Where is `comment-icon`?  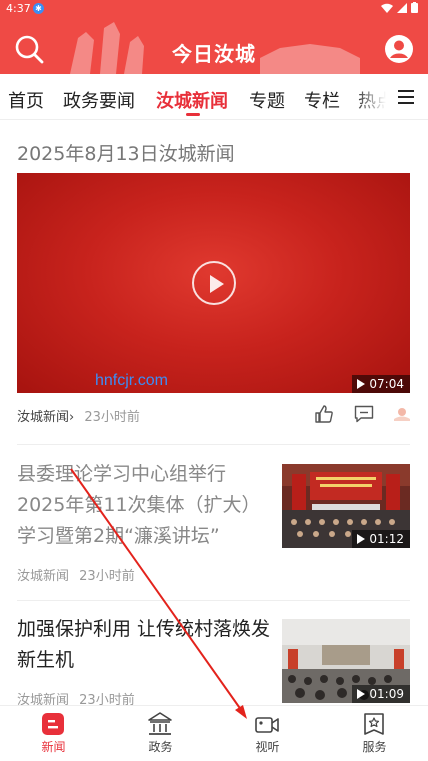 comment-icon is located at coordinates (364, 414).